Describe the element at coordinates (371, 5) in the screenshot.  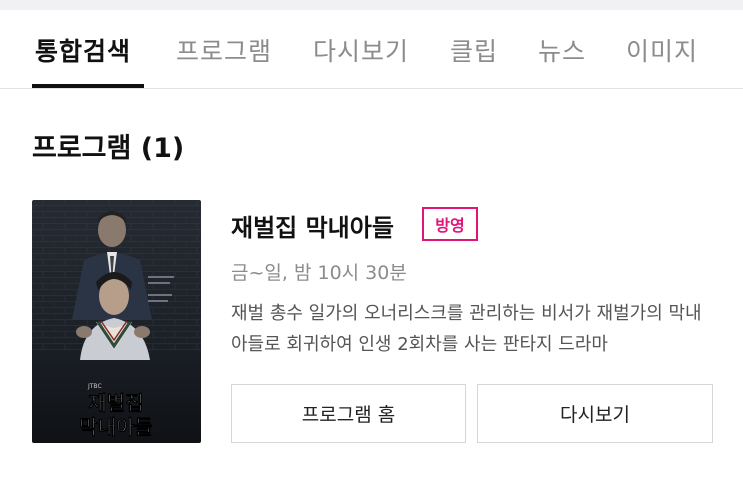
I see `top-strip` at that location.